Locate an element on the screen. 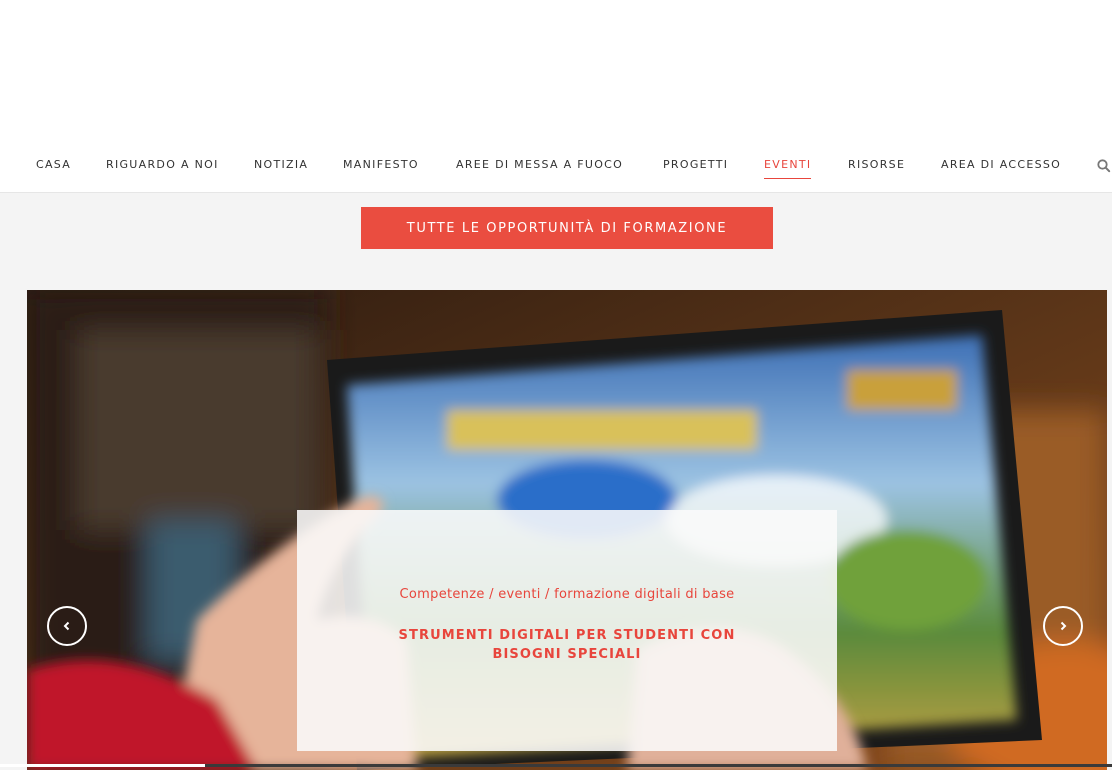 The width and height of the screenshot is (1112, 770). chevron-left-icon is located at coordinates (66, 626).